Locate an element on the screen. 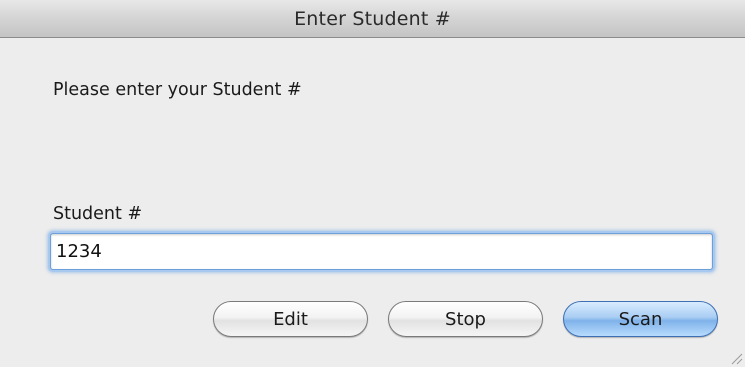 This screenshot has width=745, height=367. stop-button: Stop is located at coordinates (465, 319).